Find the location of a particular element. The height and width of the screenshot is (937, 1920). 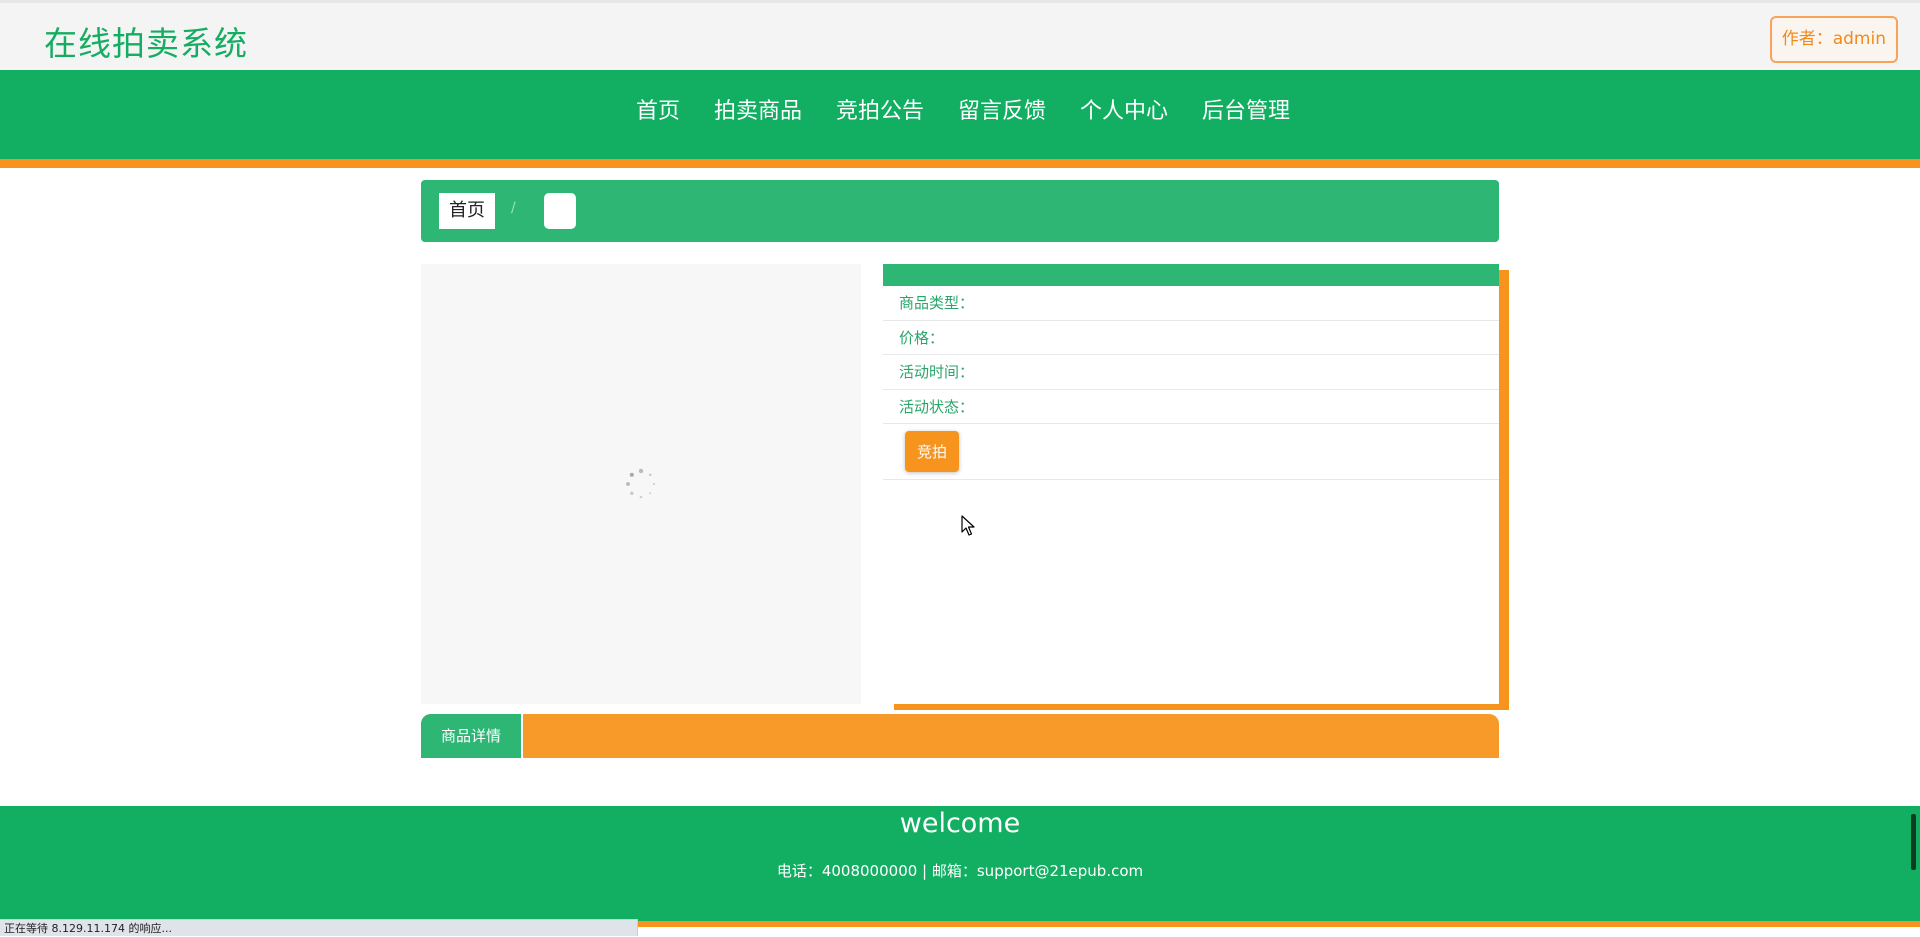

tab-product-details: 商品详情 is located at coordinates (472, 736).